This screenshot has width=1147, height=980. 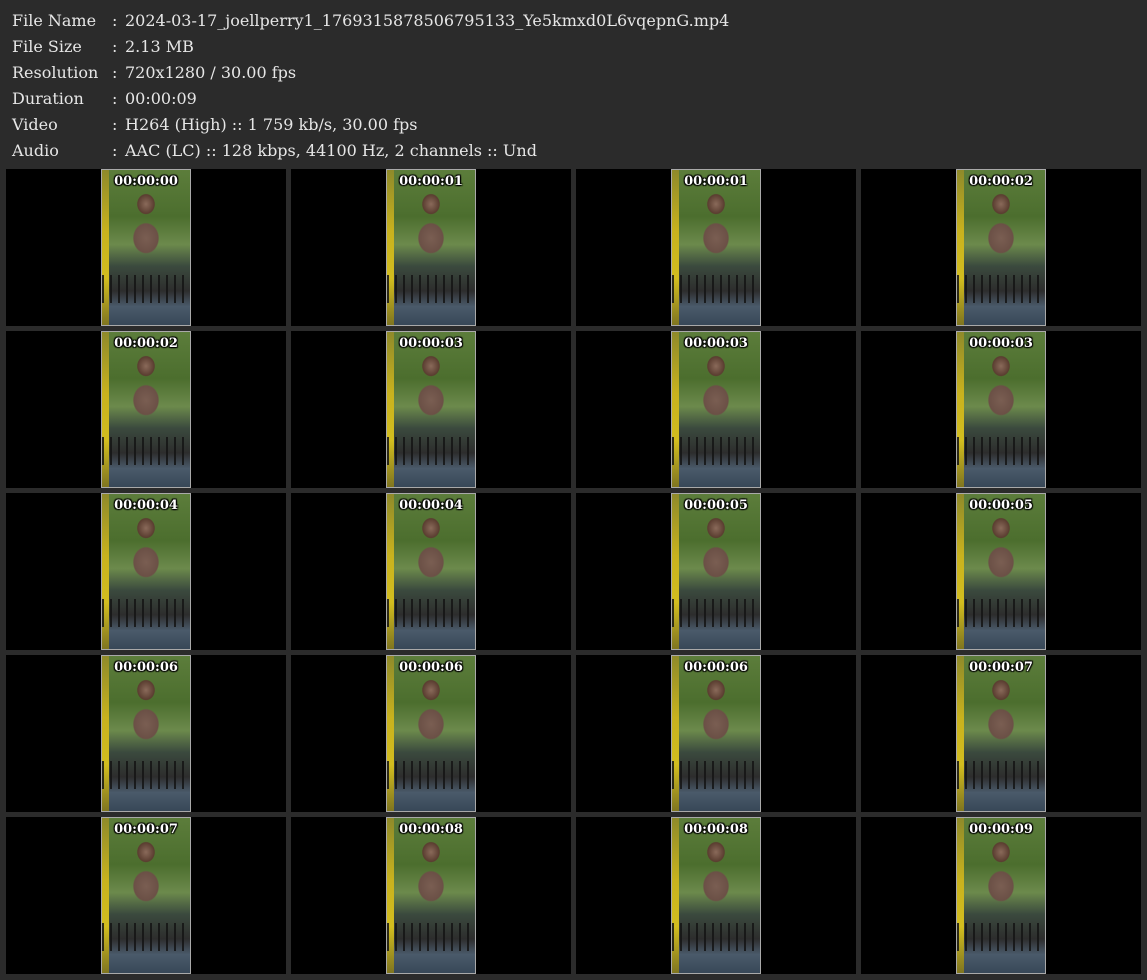 What do you see at coordinates (55, 72) in the screenshot?
I see `info-key: Resolution` at bounding box center [55, 72].